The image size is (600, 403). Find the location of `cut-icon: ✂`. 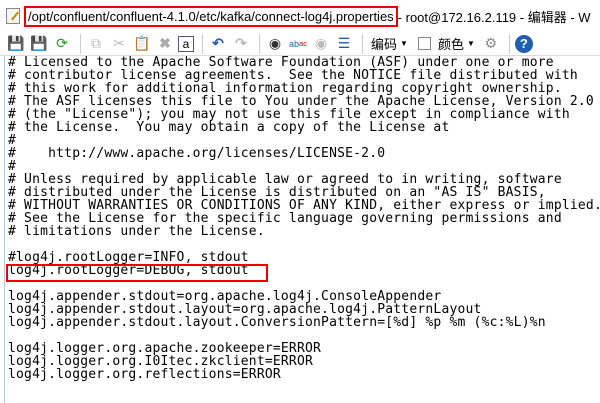

cut-icon: ✂ is located at coordinates (119, 44).